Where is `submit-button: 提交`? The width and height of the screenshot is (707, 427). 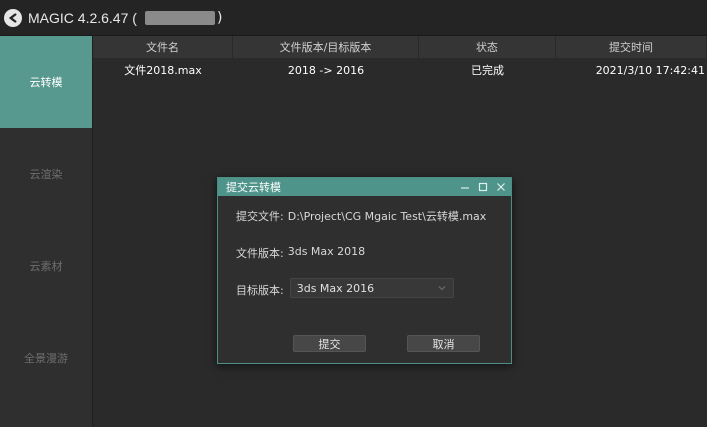
submit-button: 提交 is located at coordinates (329, 343).